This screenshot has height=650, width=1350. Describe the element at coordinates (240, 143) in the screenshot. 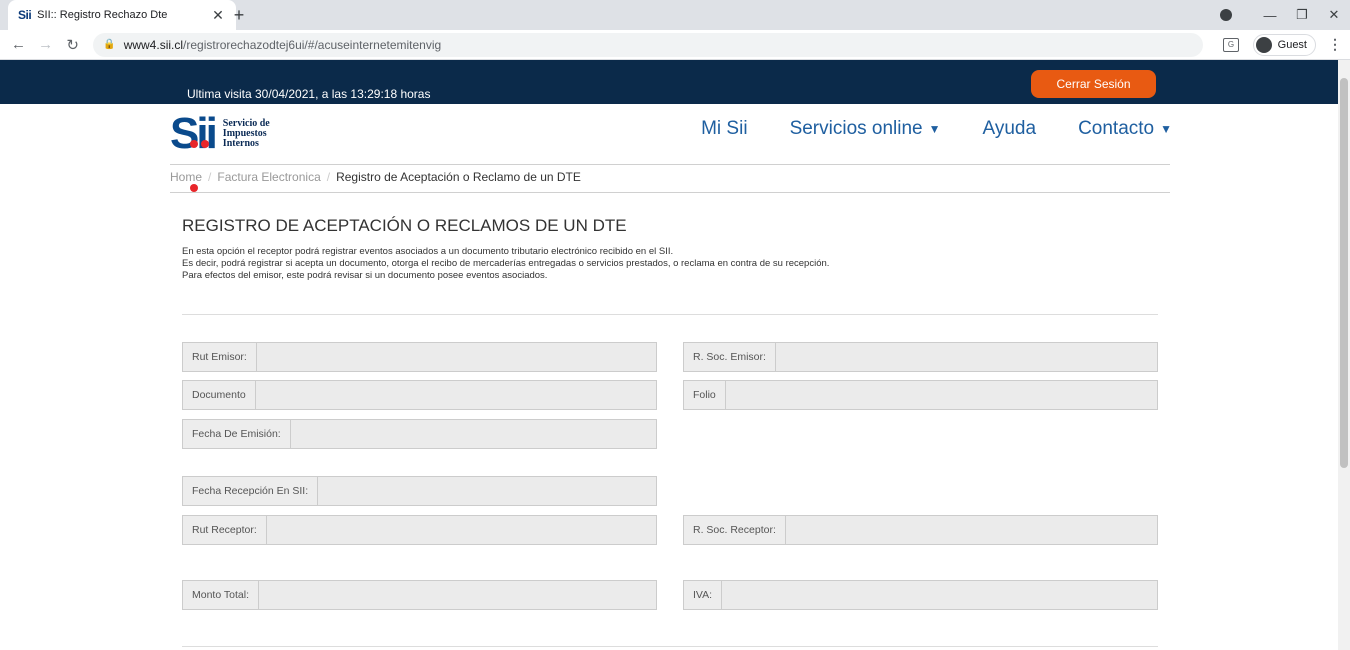

I see `logo-line-3: Internos` at that location.